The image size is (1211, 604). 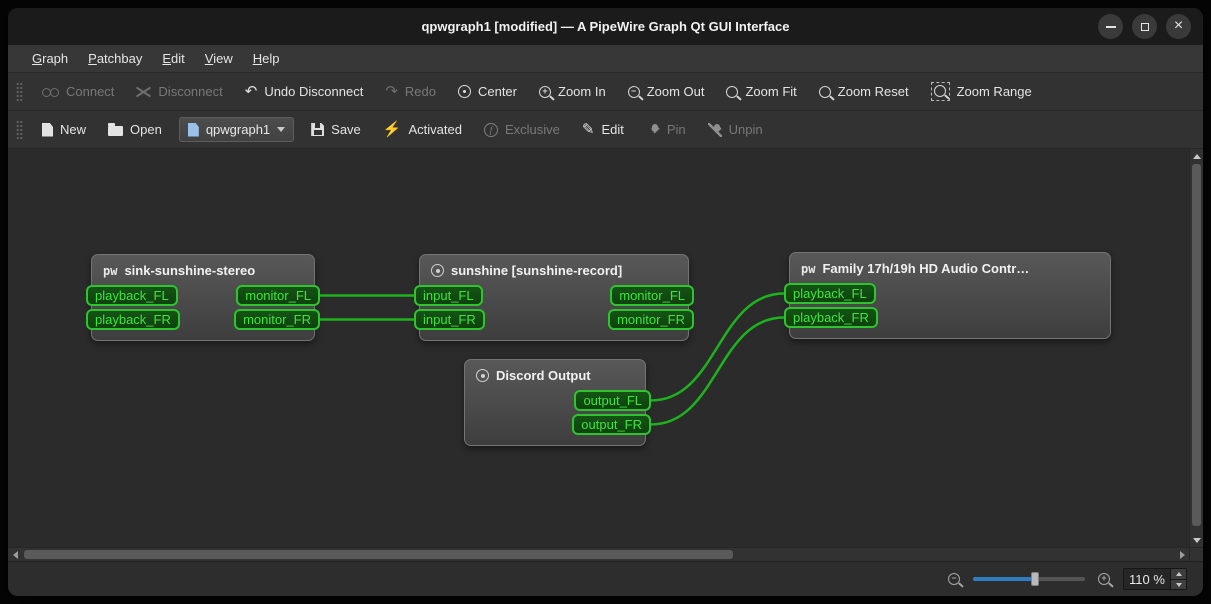 I want to click on disconnect-button: Disconnect, so click(x=179, y=91).